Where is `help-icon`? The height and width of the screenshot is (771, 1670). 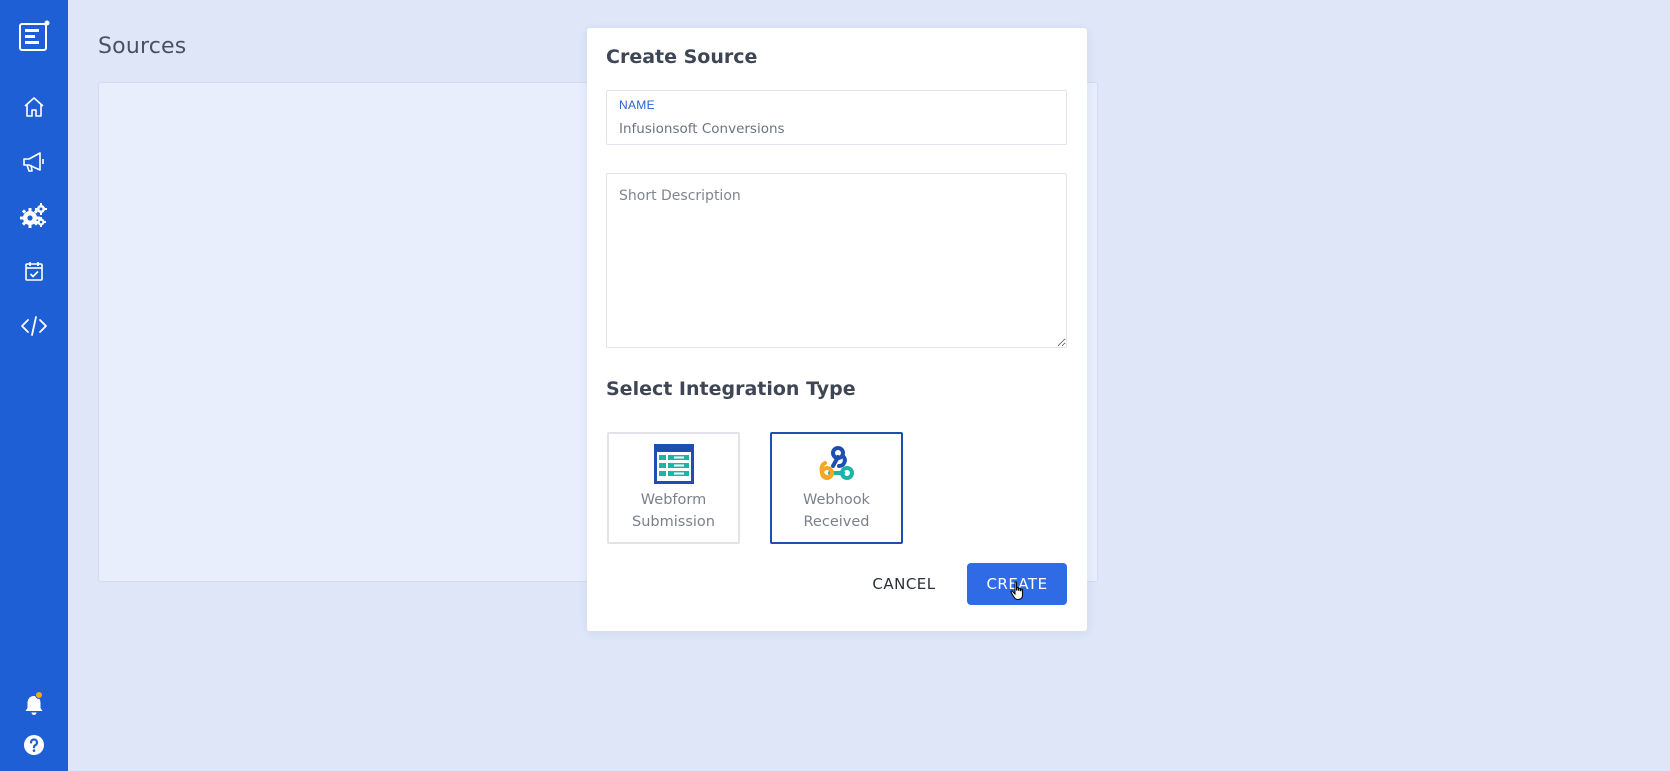
help-icon is located at coordinates (34, 745).